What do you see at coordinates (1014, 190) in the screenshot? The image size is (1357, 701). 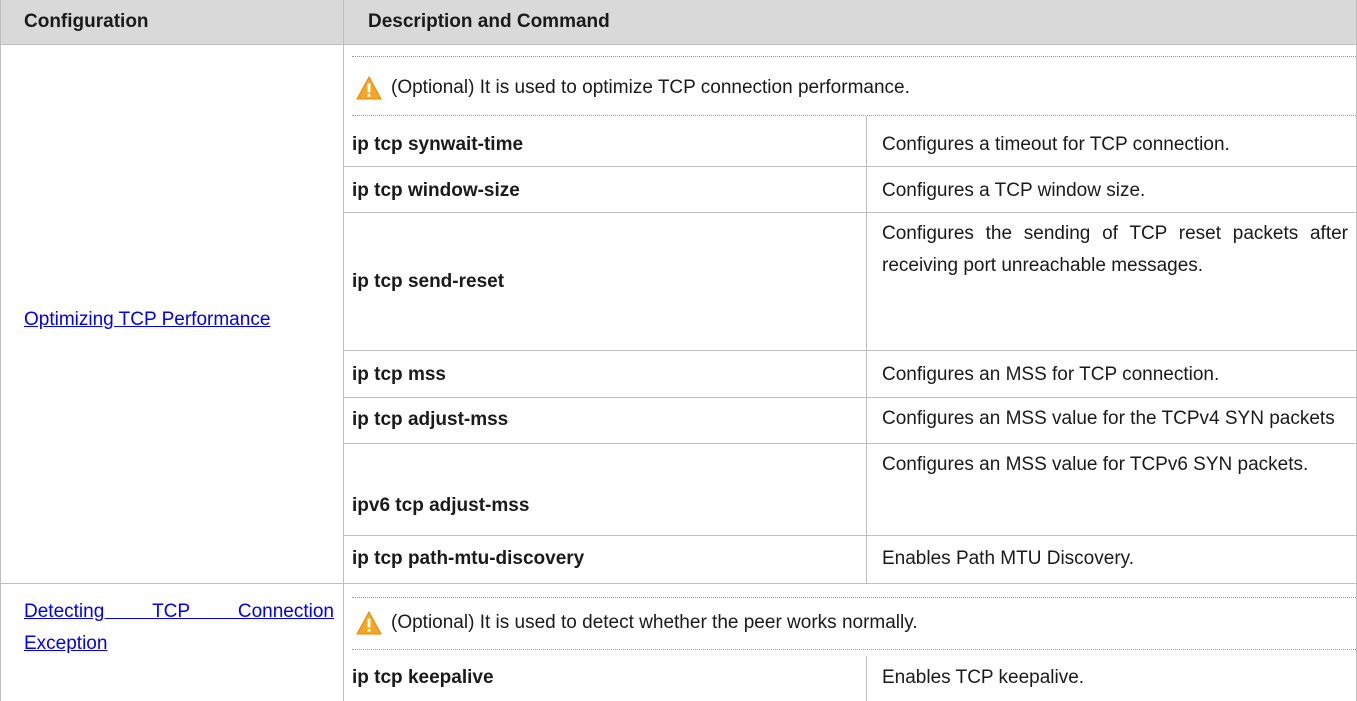 I see `description-window-size: Configures a TCP window size.` at bounding box center [1014, 190].